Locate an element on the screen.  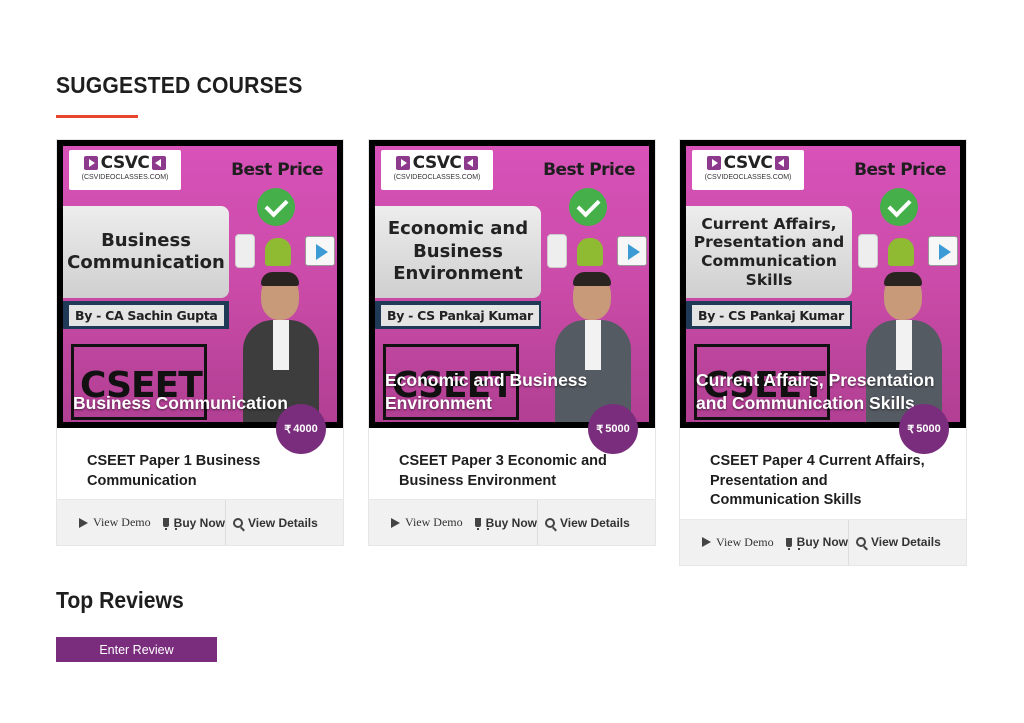
enter-review-button: Enter Review is located at coordinates (136, 649).